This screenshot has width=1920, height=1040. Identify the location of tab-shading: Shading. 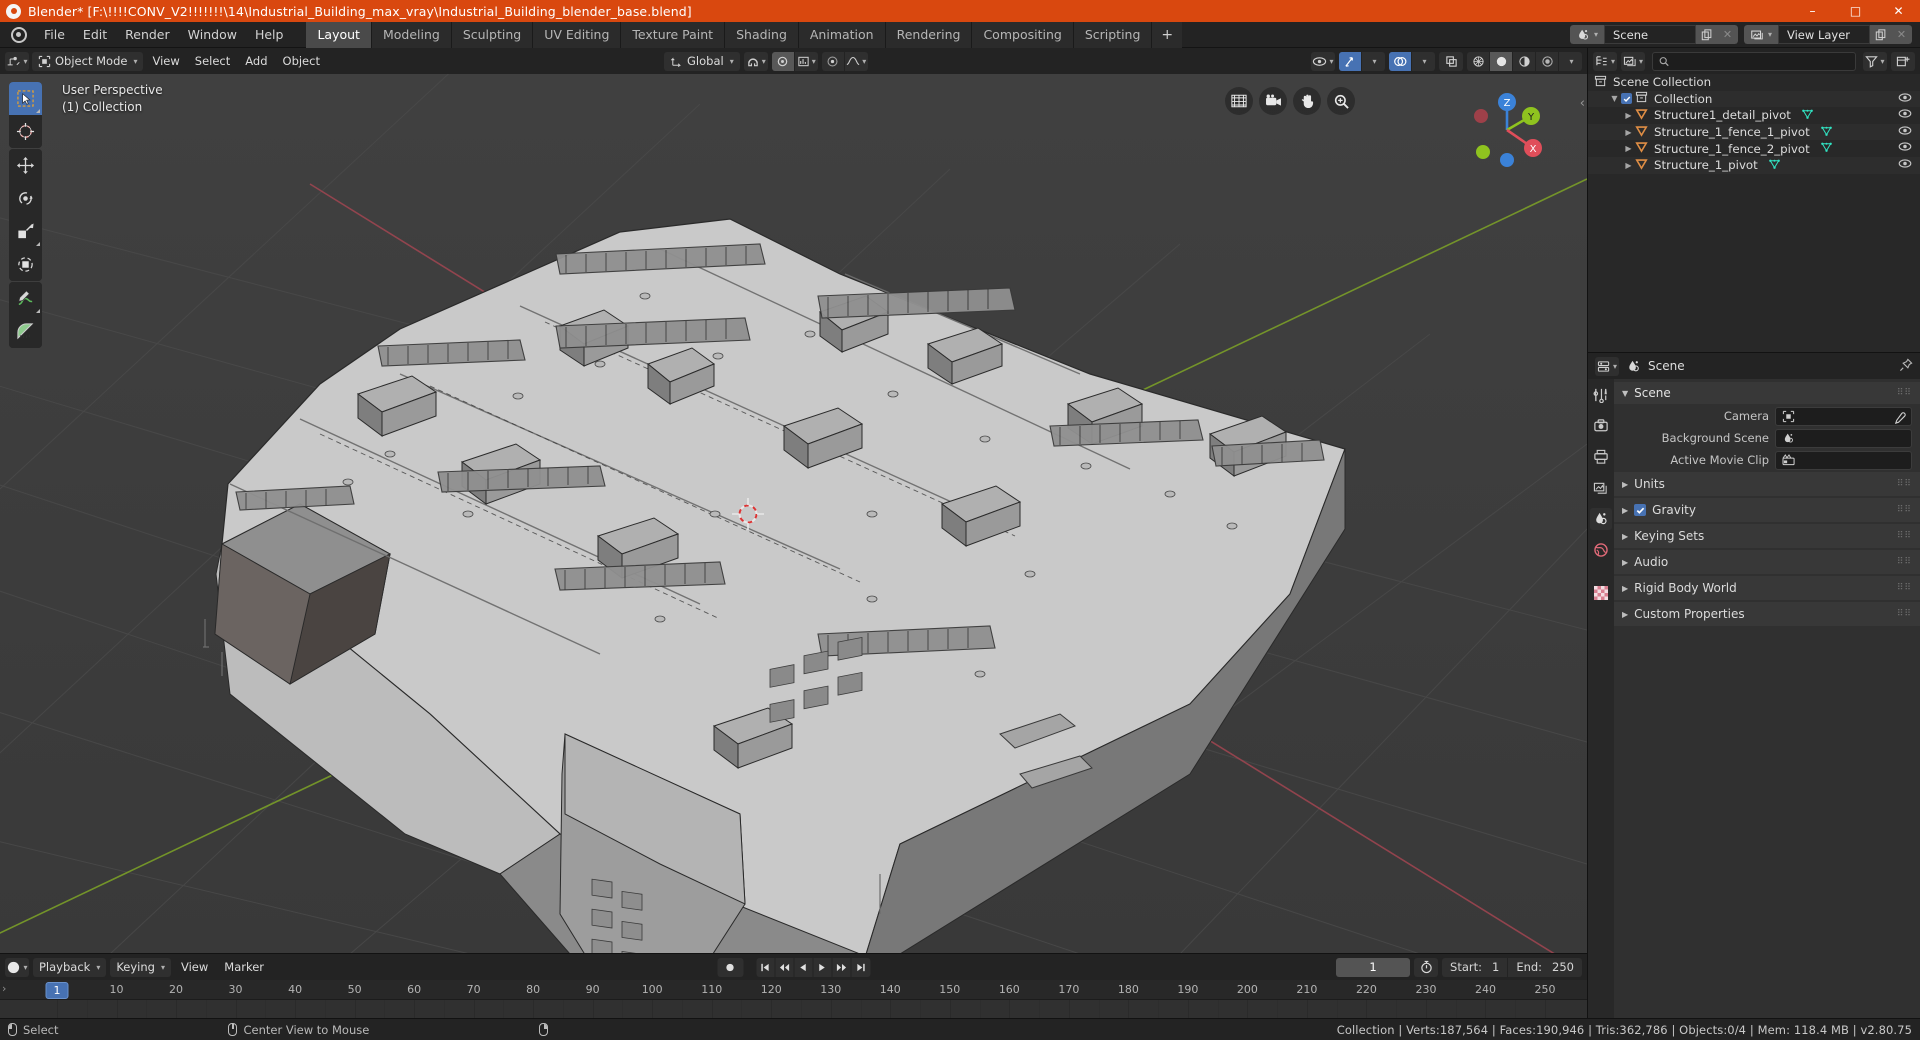
(761, 34).